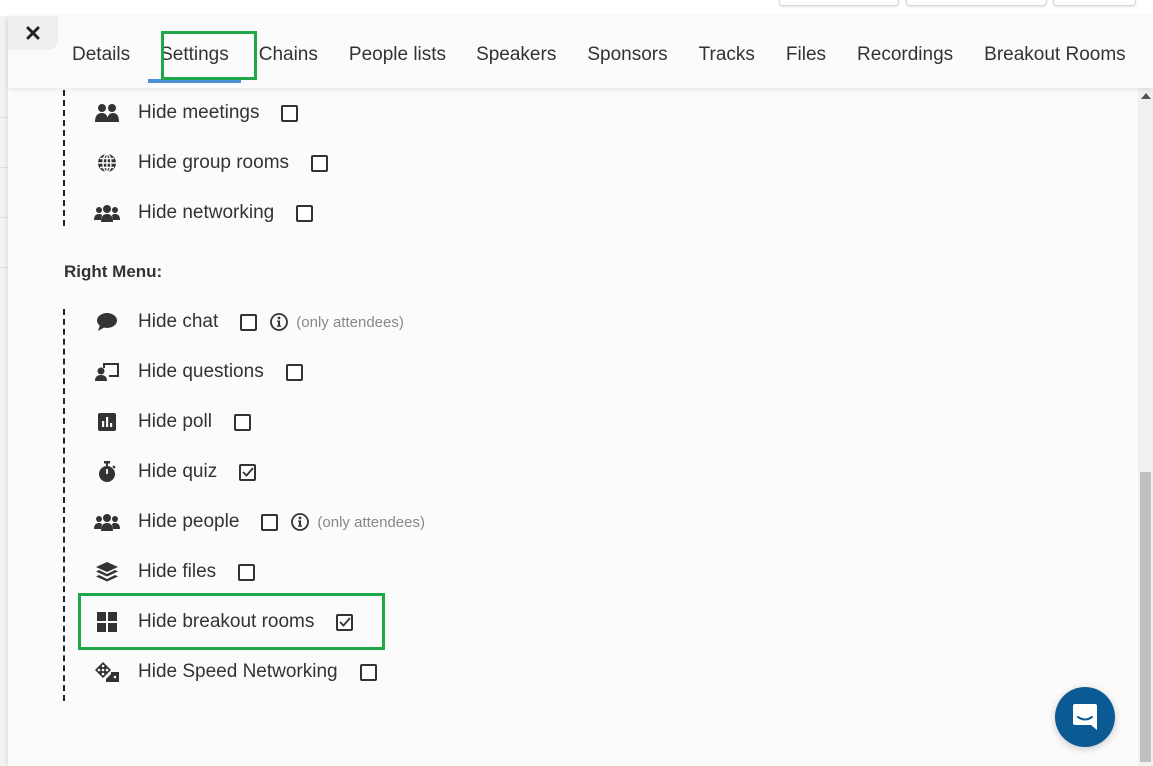 This screenshot has width=1153, height=766. What do you see at coordinates (727, 55) in the screenshot?
I see `tab-tracks: Tracks` at bounding box center [727, 55].